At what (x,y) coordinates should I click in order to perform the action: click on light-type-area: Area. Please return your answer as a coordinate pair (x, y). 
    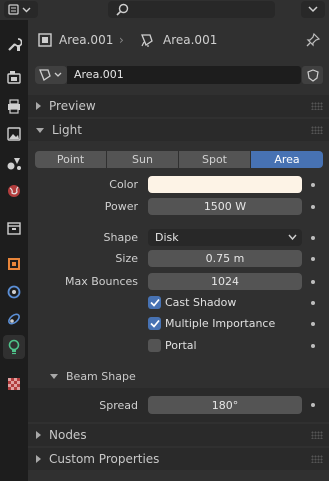
    Looking at the image, I should click on (287, 159).